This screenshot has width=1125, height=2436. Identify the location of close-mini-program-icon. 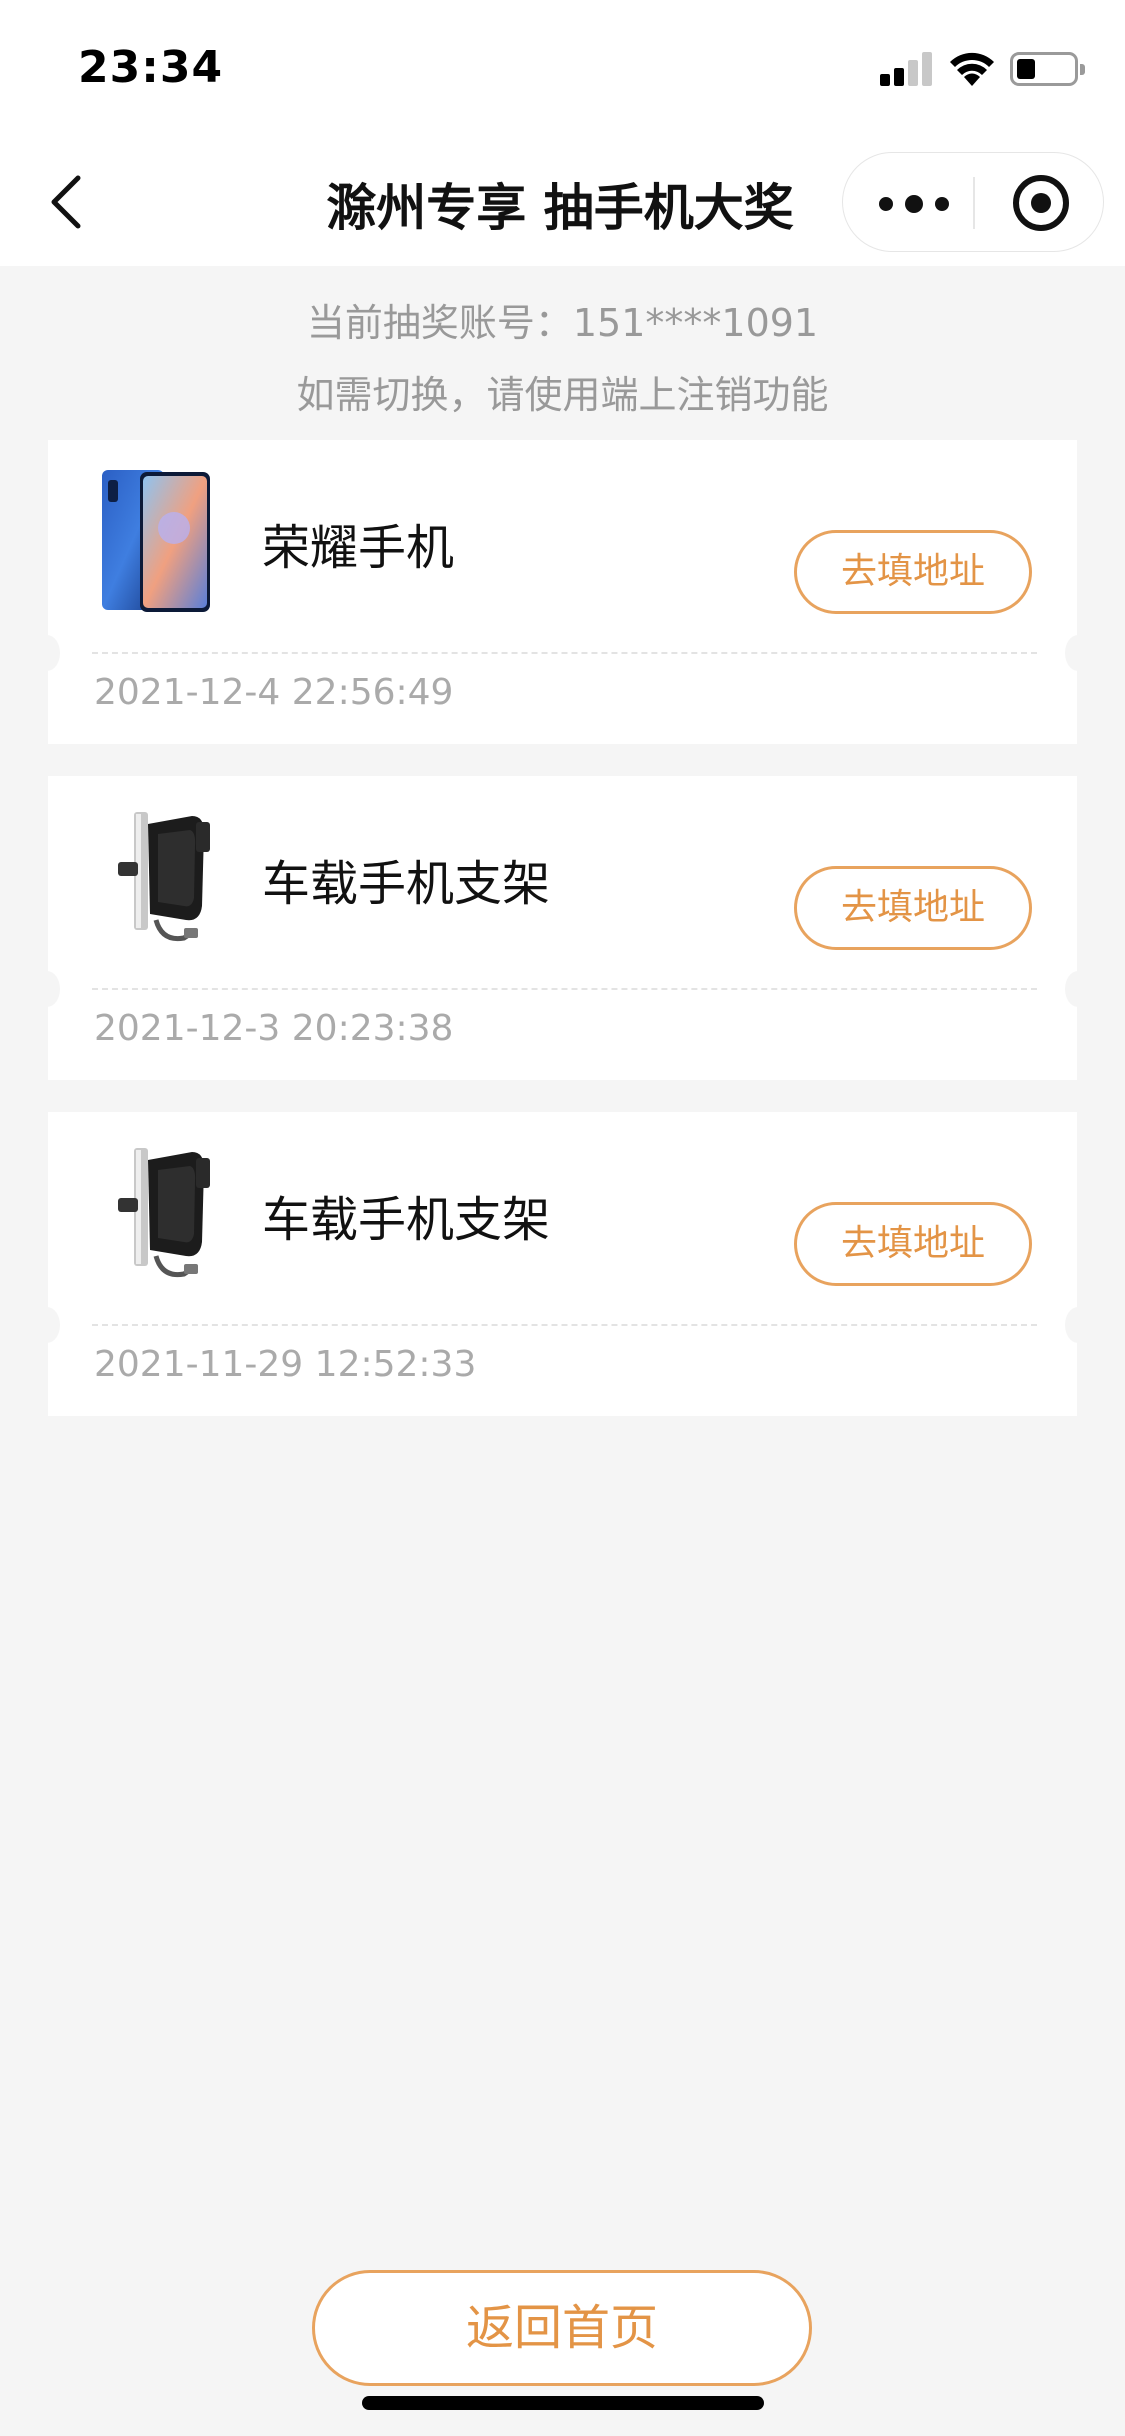
(1041, 203).